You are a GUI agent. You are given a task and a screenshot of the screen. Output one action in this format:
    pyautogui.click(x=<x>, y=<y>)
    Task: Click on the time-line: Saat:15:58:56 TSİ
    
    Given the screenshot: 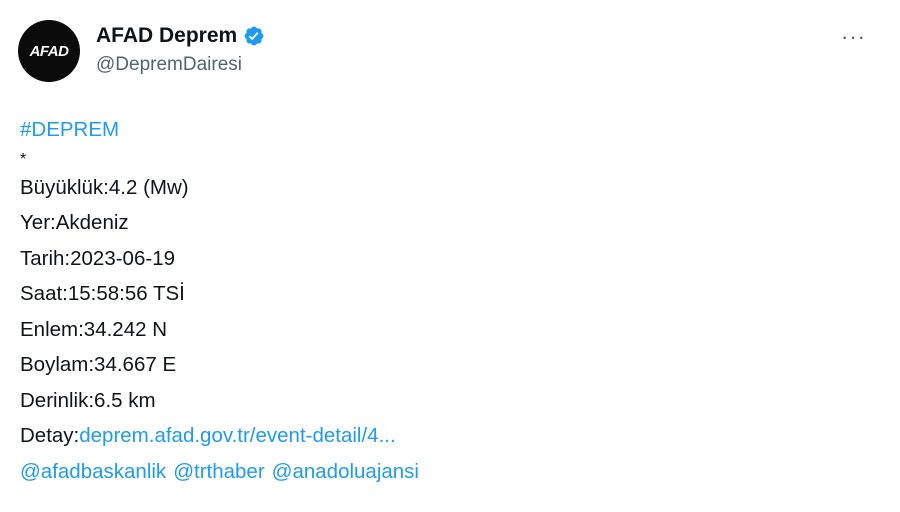 What is the action you would take?
    pyautogui.click(x=102, y=293)
    